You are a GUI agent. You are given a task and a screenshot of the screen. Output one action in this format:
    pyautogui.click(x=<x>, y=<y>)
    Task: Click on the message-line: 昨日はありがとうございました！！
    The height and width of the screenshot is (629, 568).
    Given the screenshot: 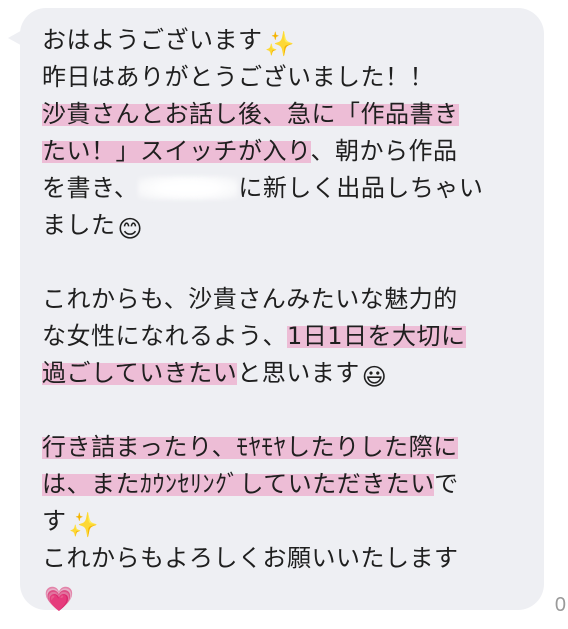 What is the action you would take?
    pyautogui.click(x=282, y=77)
    